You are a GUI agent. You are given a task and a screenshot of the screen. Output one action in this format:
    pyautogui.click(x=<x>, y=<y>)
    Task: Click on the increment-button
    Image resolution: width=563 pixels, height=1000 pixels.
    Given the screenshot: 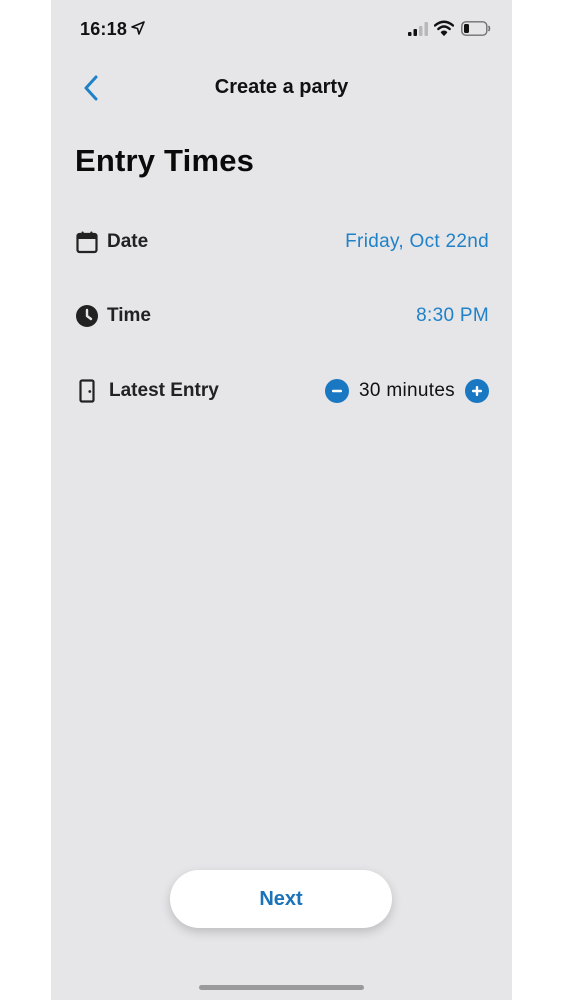 What is the action you would take?
    pyautogui.click(x=477, y=391)
    